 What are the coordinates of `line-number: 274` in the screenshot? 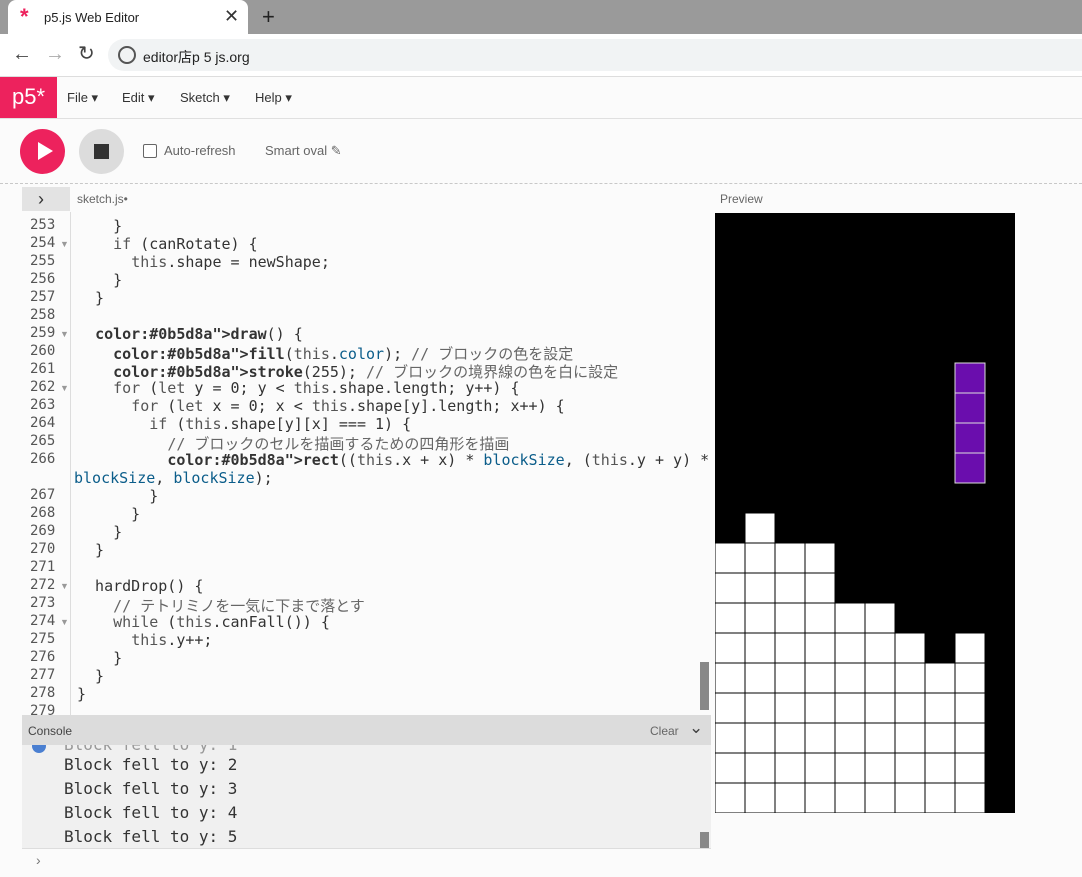 It's located at (43, 621).